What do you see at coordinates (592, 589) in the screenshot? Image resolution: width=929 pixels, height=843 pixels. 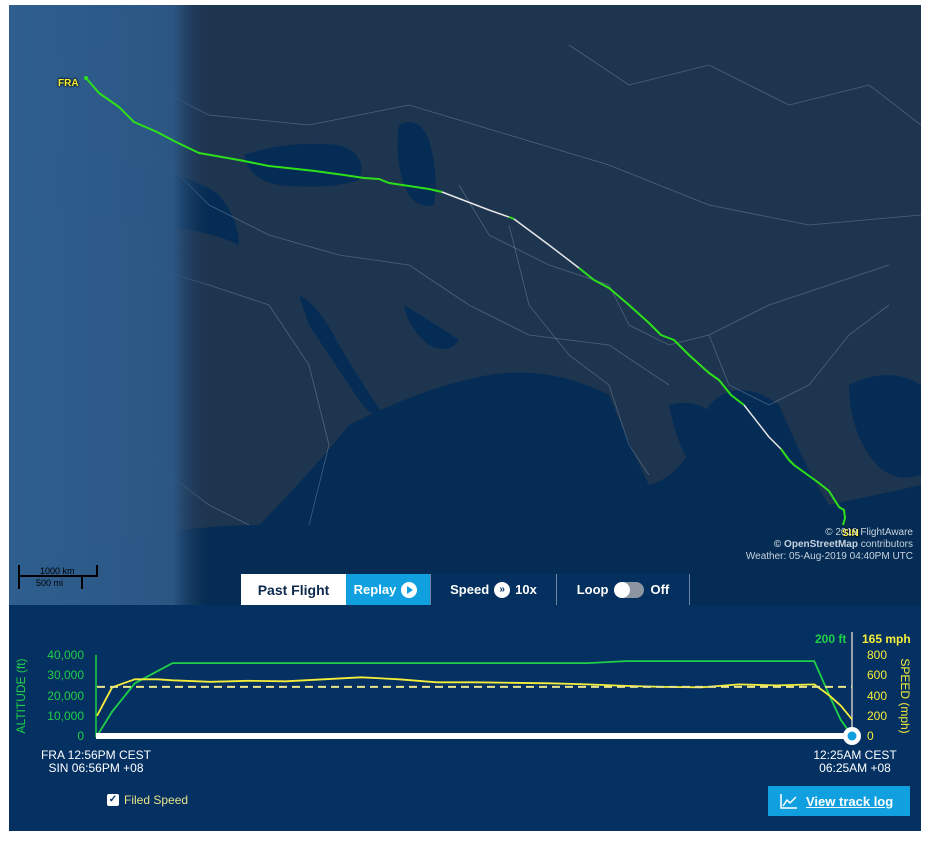 I see `loop-label: Loop` at bounding box center [592, 589].